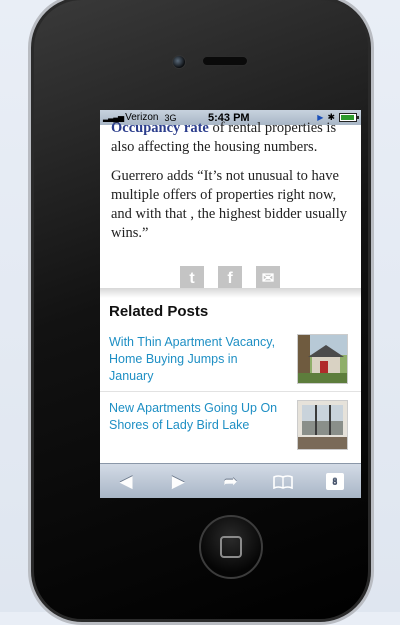 The height and width of the screenshot is (625, 400). I want to click on occupancy-rate-link: Occupancy rate, so click(160, 128).